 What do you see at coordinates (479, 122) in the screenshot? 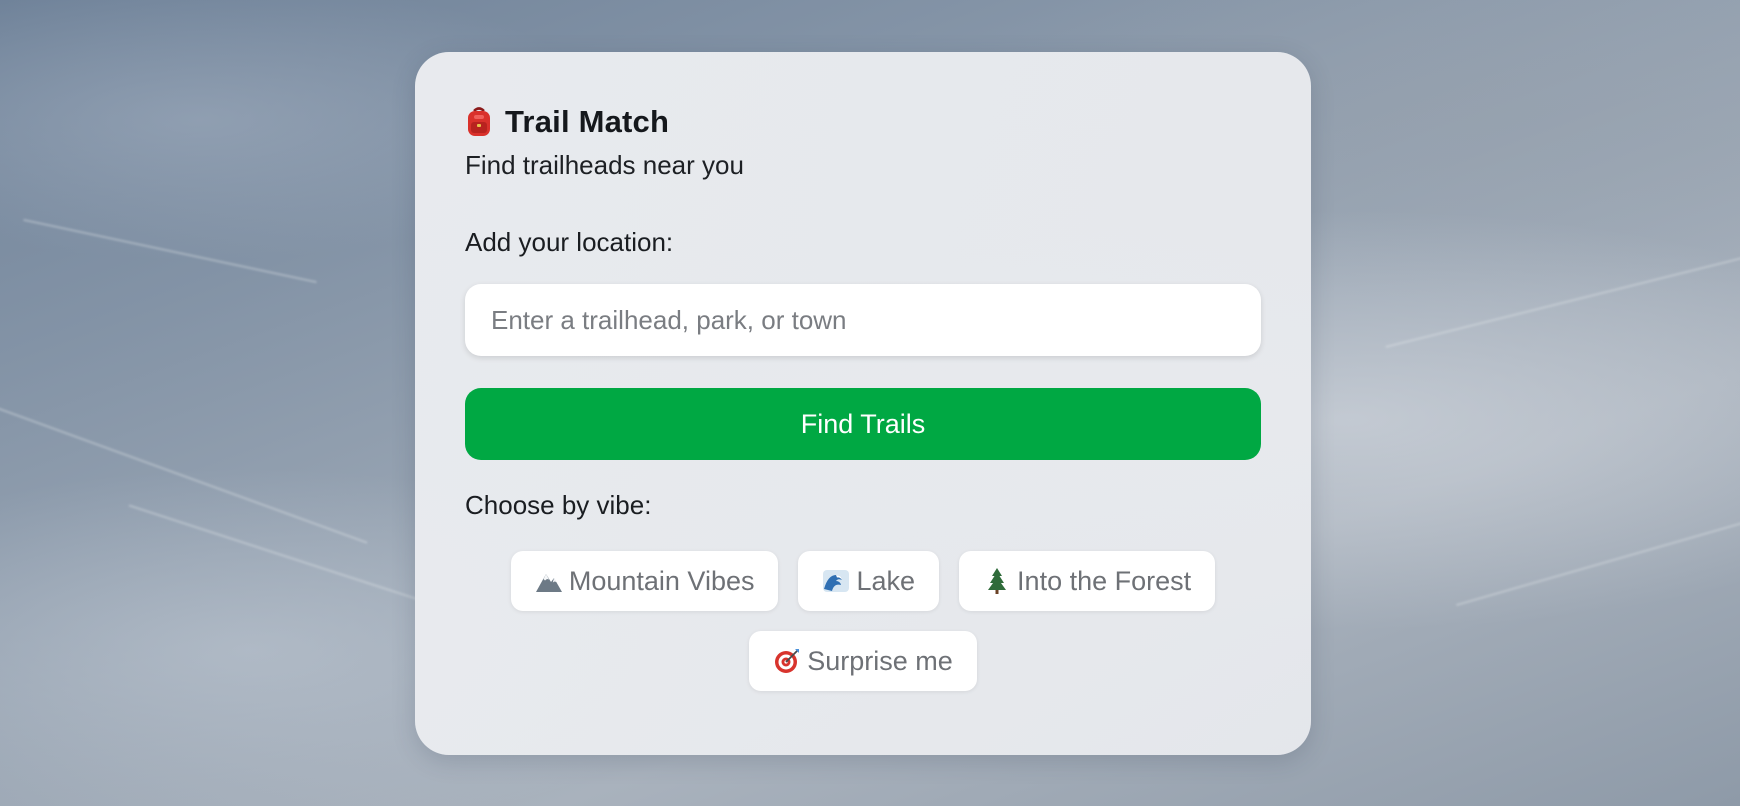
I see `backpack-icon` at bounding box center [479, 122].